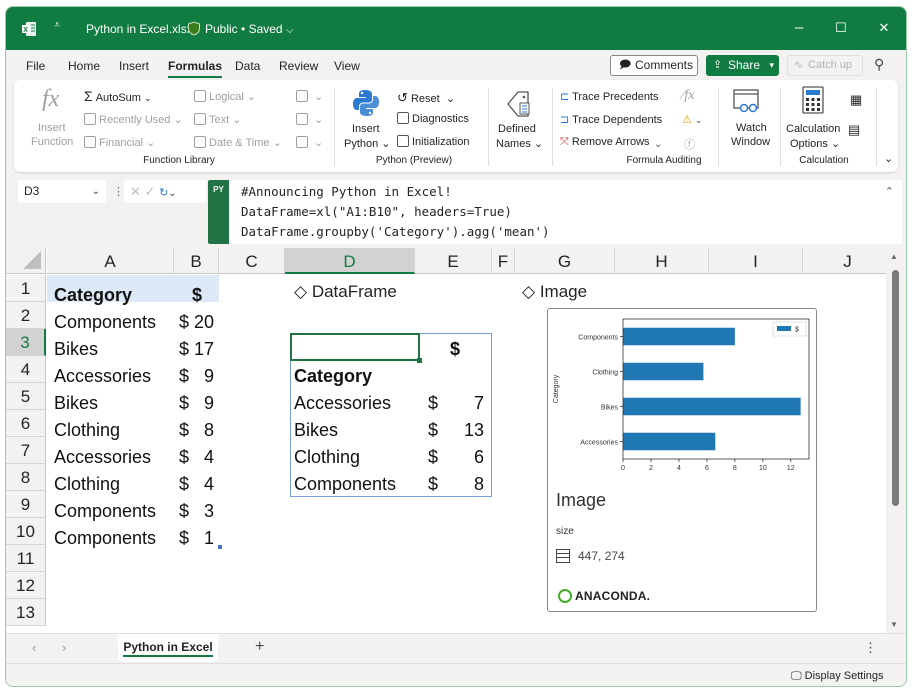 This screenshot has height=691, width=912. Describe the element at coordinates (26, 423) in the screenshot. I see `row-header: 6` at that location.